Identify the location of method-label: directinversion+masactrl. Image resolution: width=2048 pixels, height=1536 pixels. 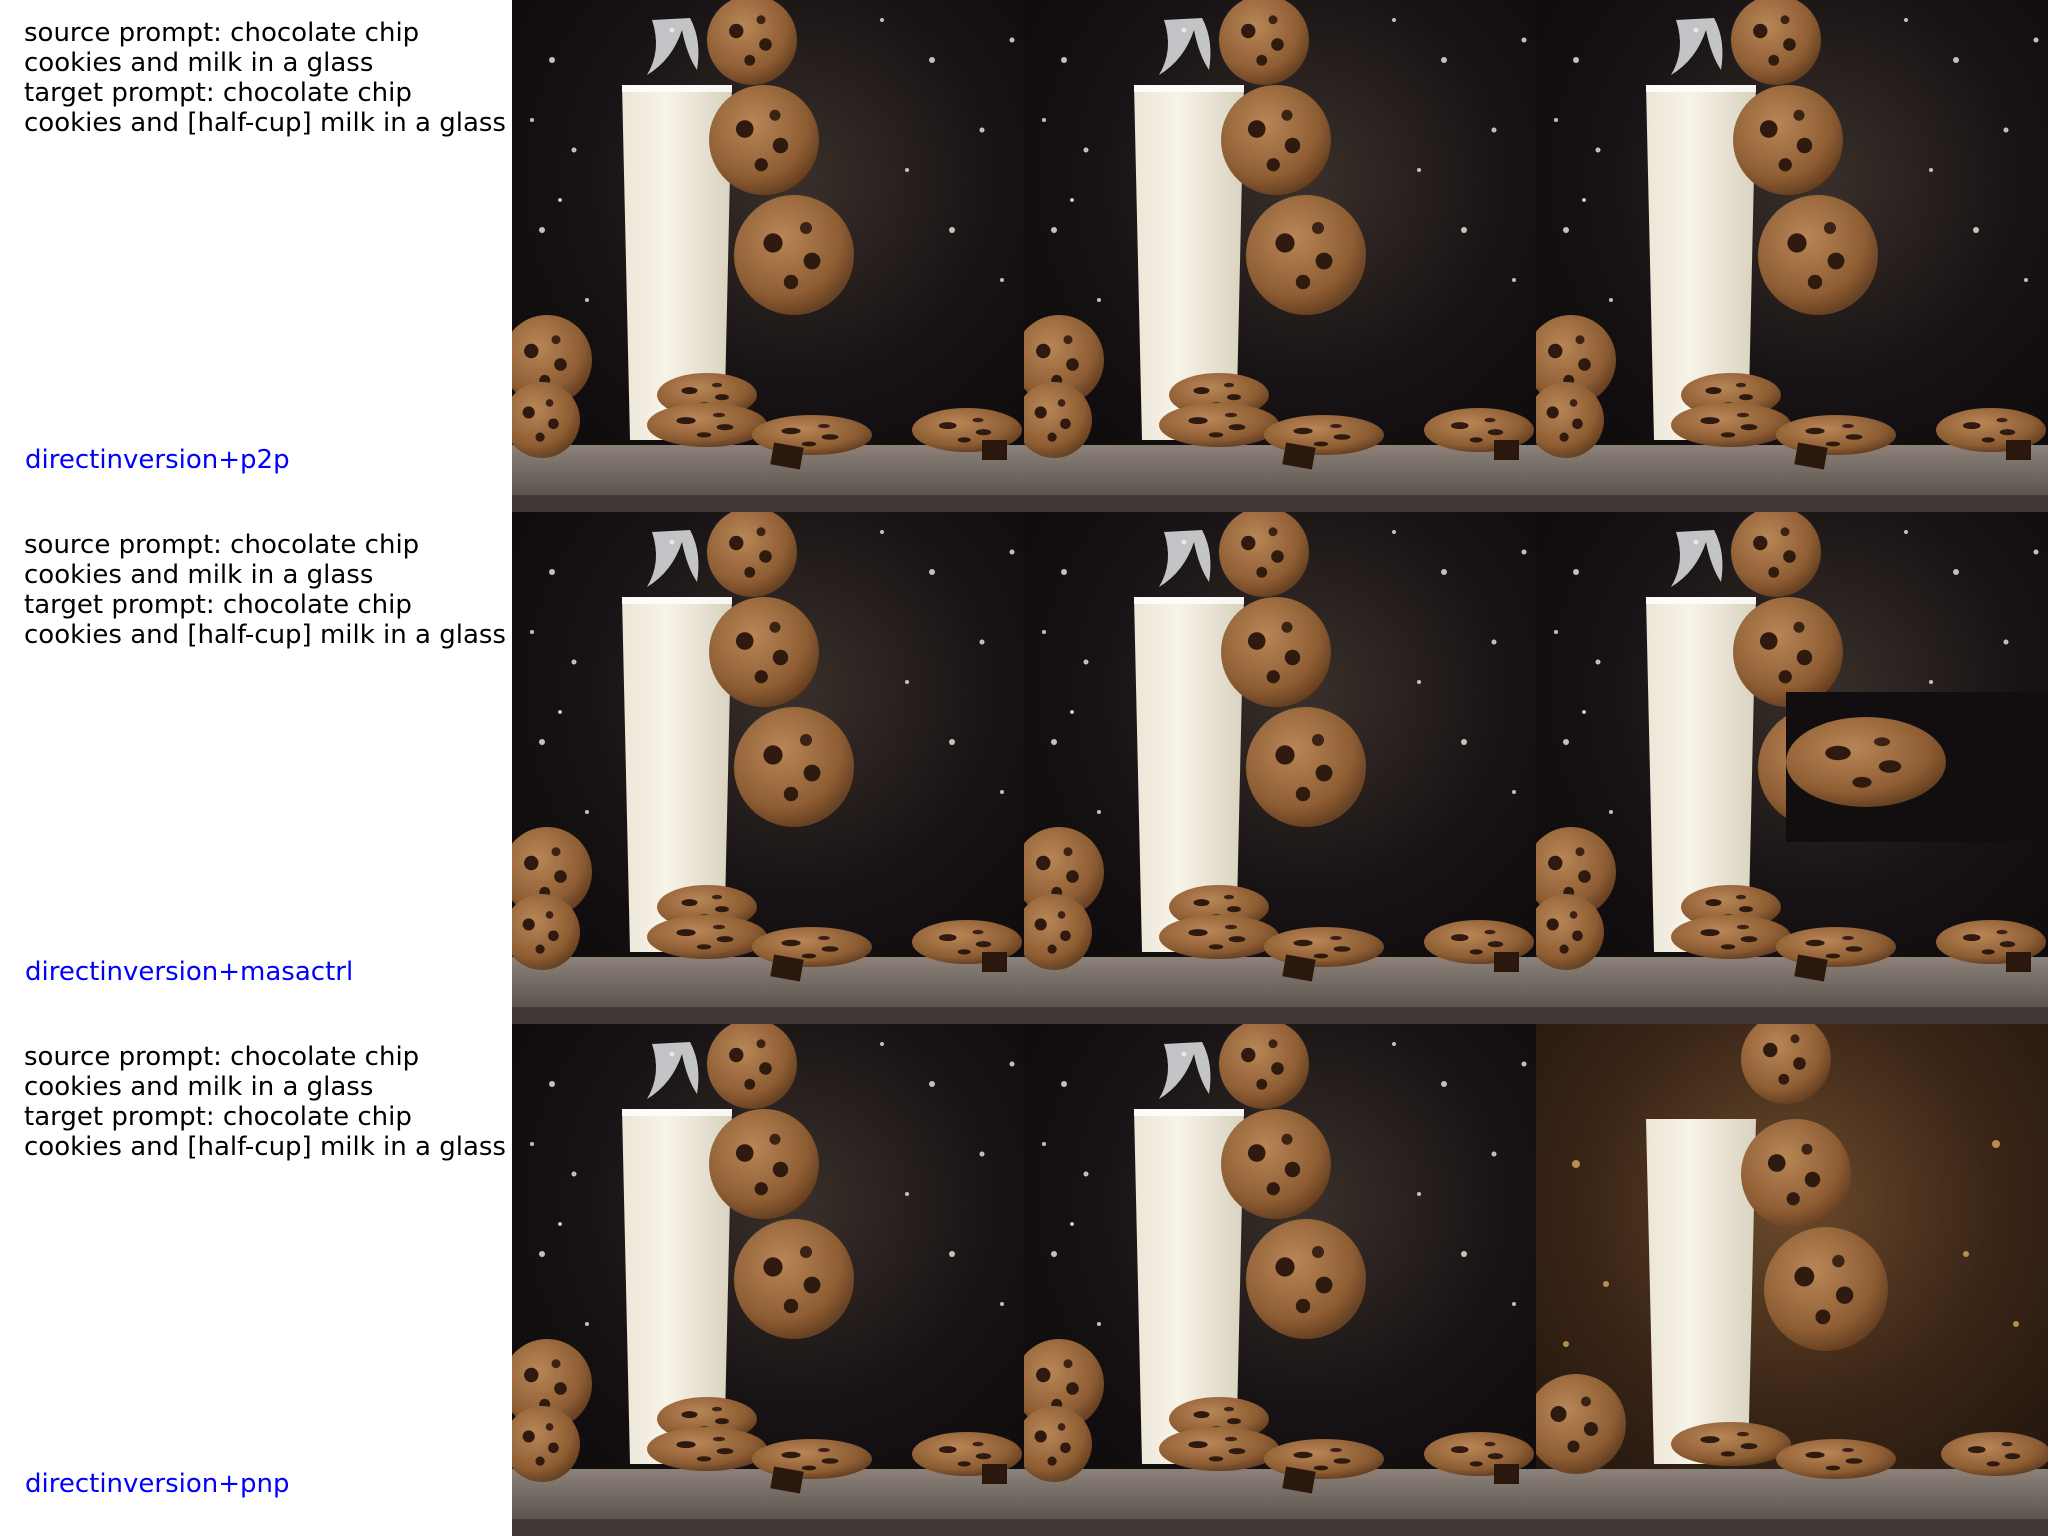
(189, 972).